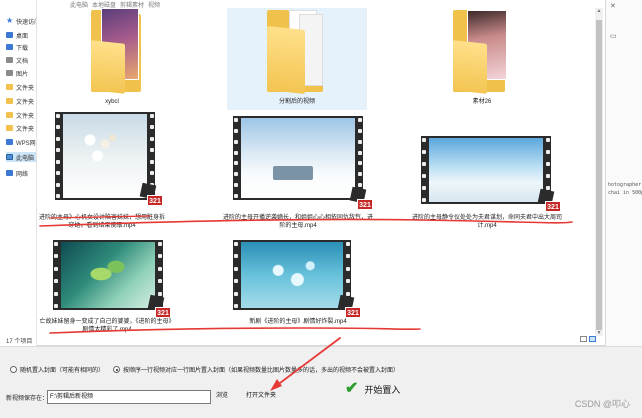 The image size is (642, 418). I want to click on file-name: 新剧《进阶的主母》剧情好炸裂.mp4, so click(298, 322).